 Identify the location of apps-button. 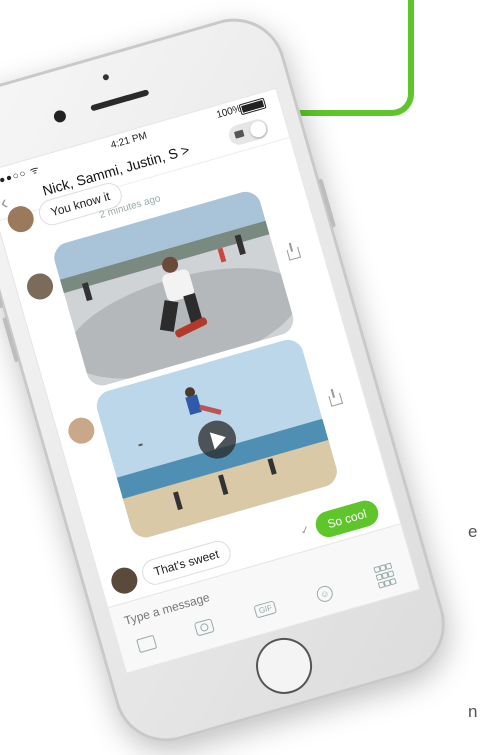
(385, 575).